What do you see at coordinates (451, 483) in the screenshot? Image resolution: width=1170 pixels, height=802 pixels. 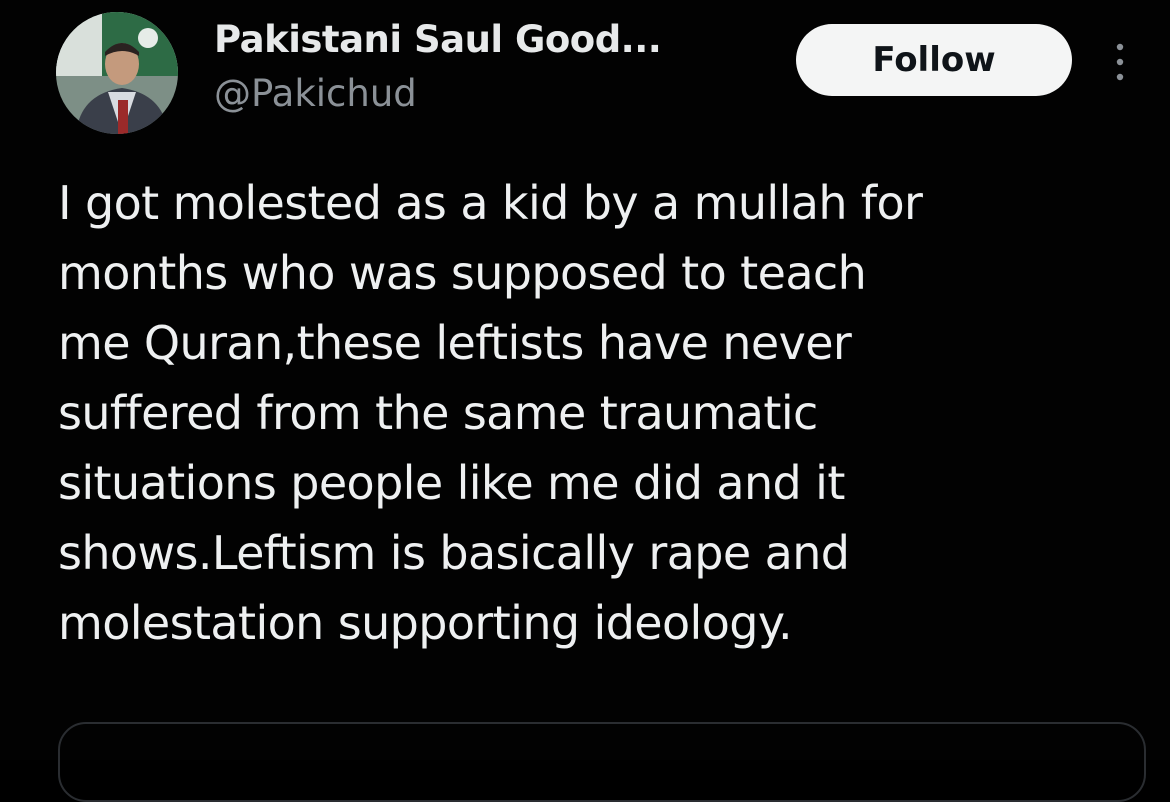 I see `tweet-text-line: situations people like me did and it` at bounding box center [451, 483].